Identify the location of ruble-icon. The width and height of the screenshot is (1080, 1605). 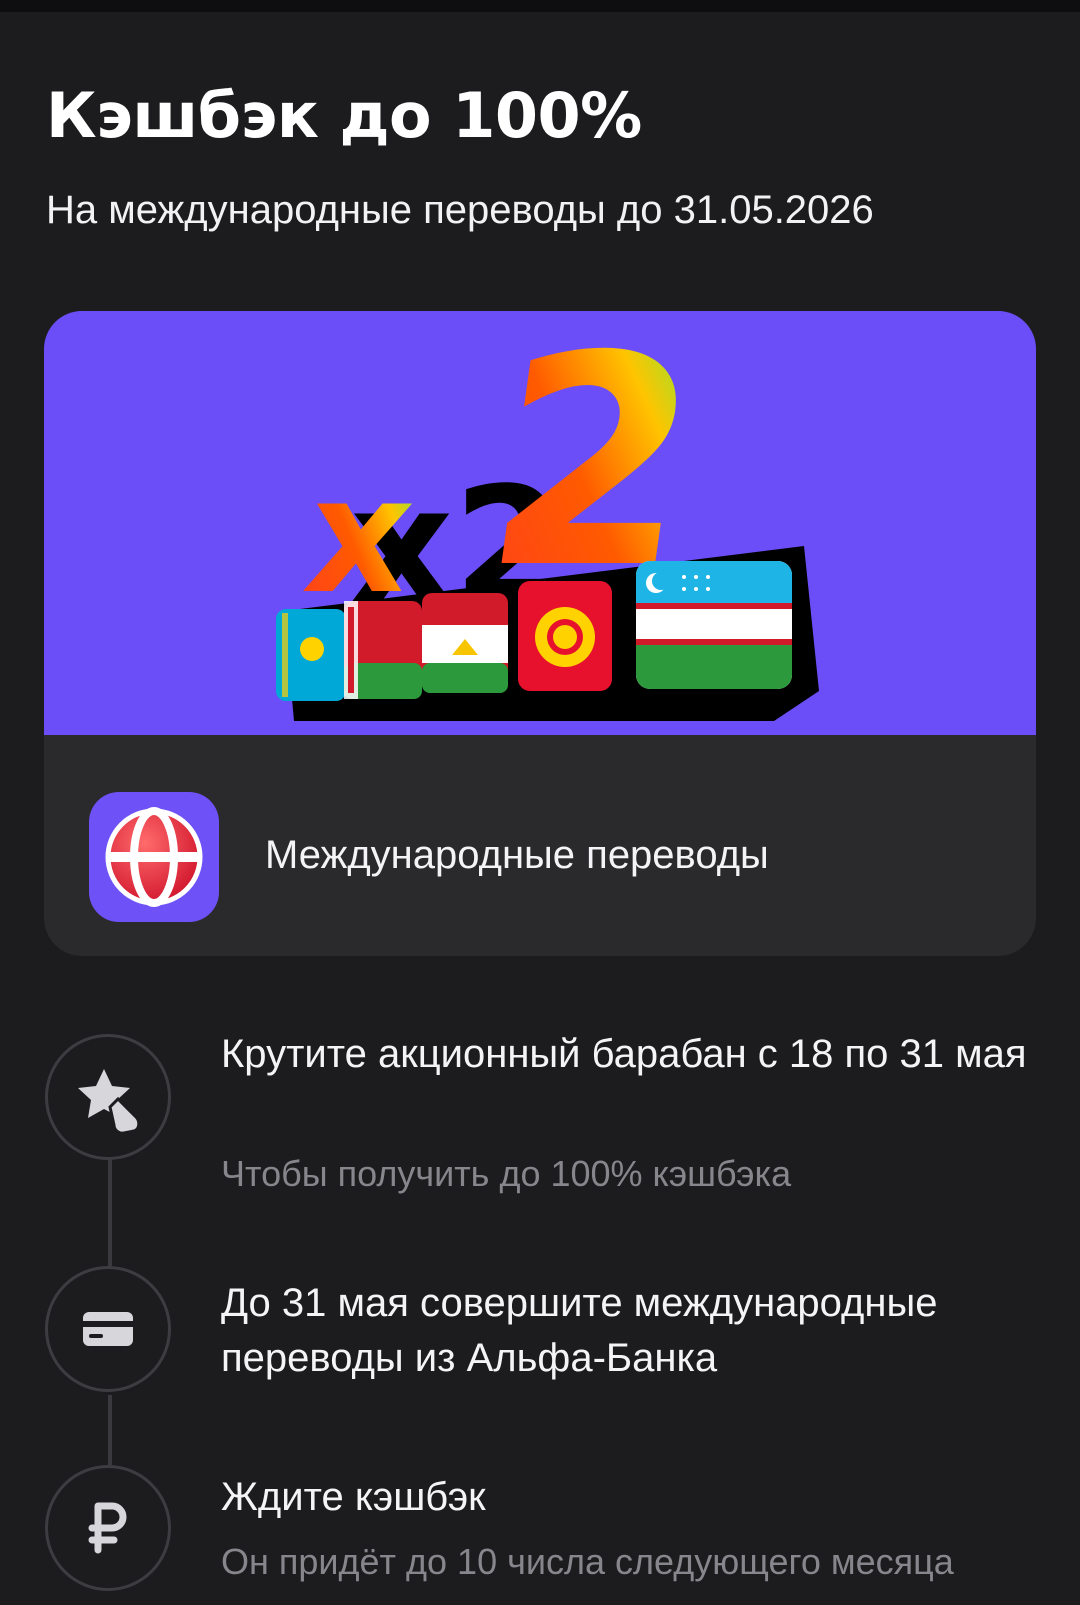
(108, 1528).